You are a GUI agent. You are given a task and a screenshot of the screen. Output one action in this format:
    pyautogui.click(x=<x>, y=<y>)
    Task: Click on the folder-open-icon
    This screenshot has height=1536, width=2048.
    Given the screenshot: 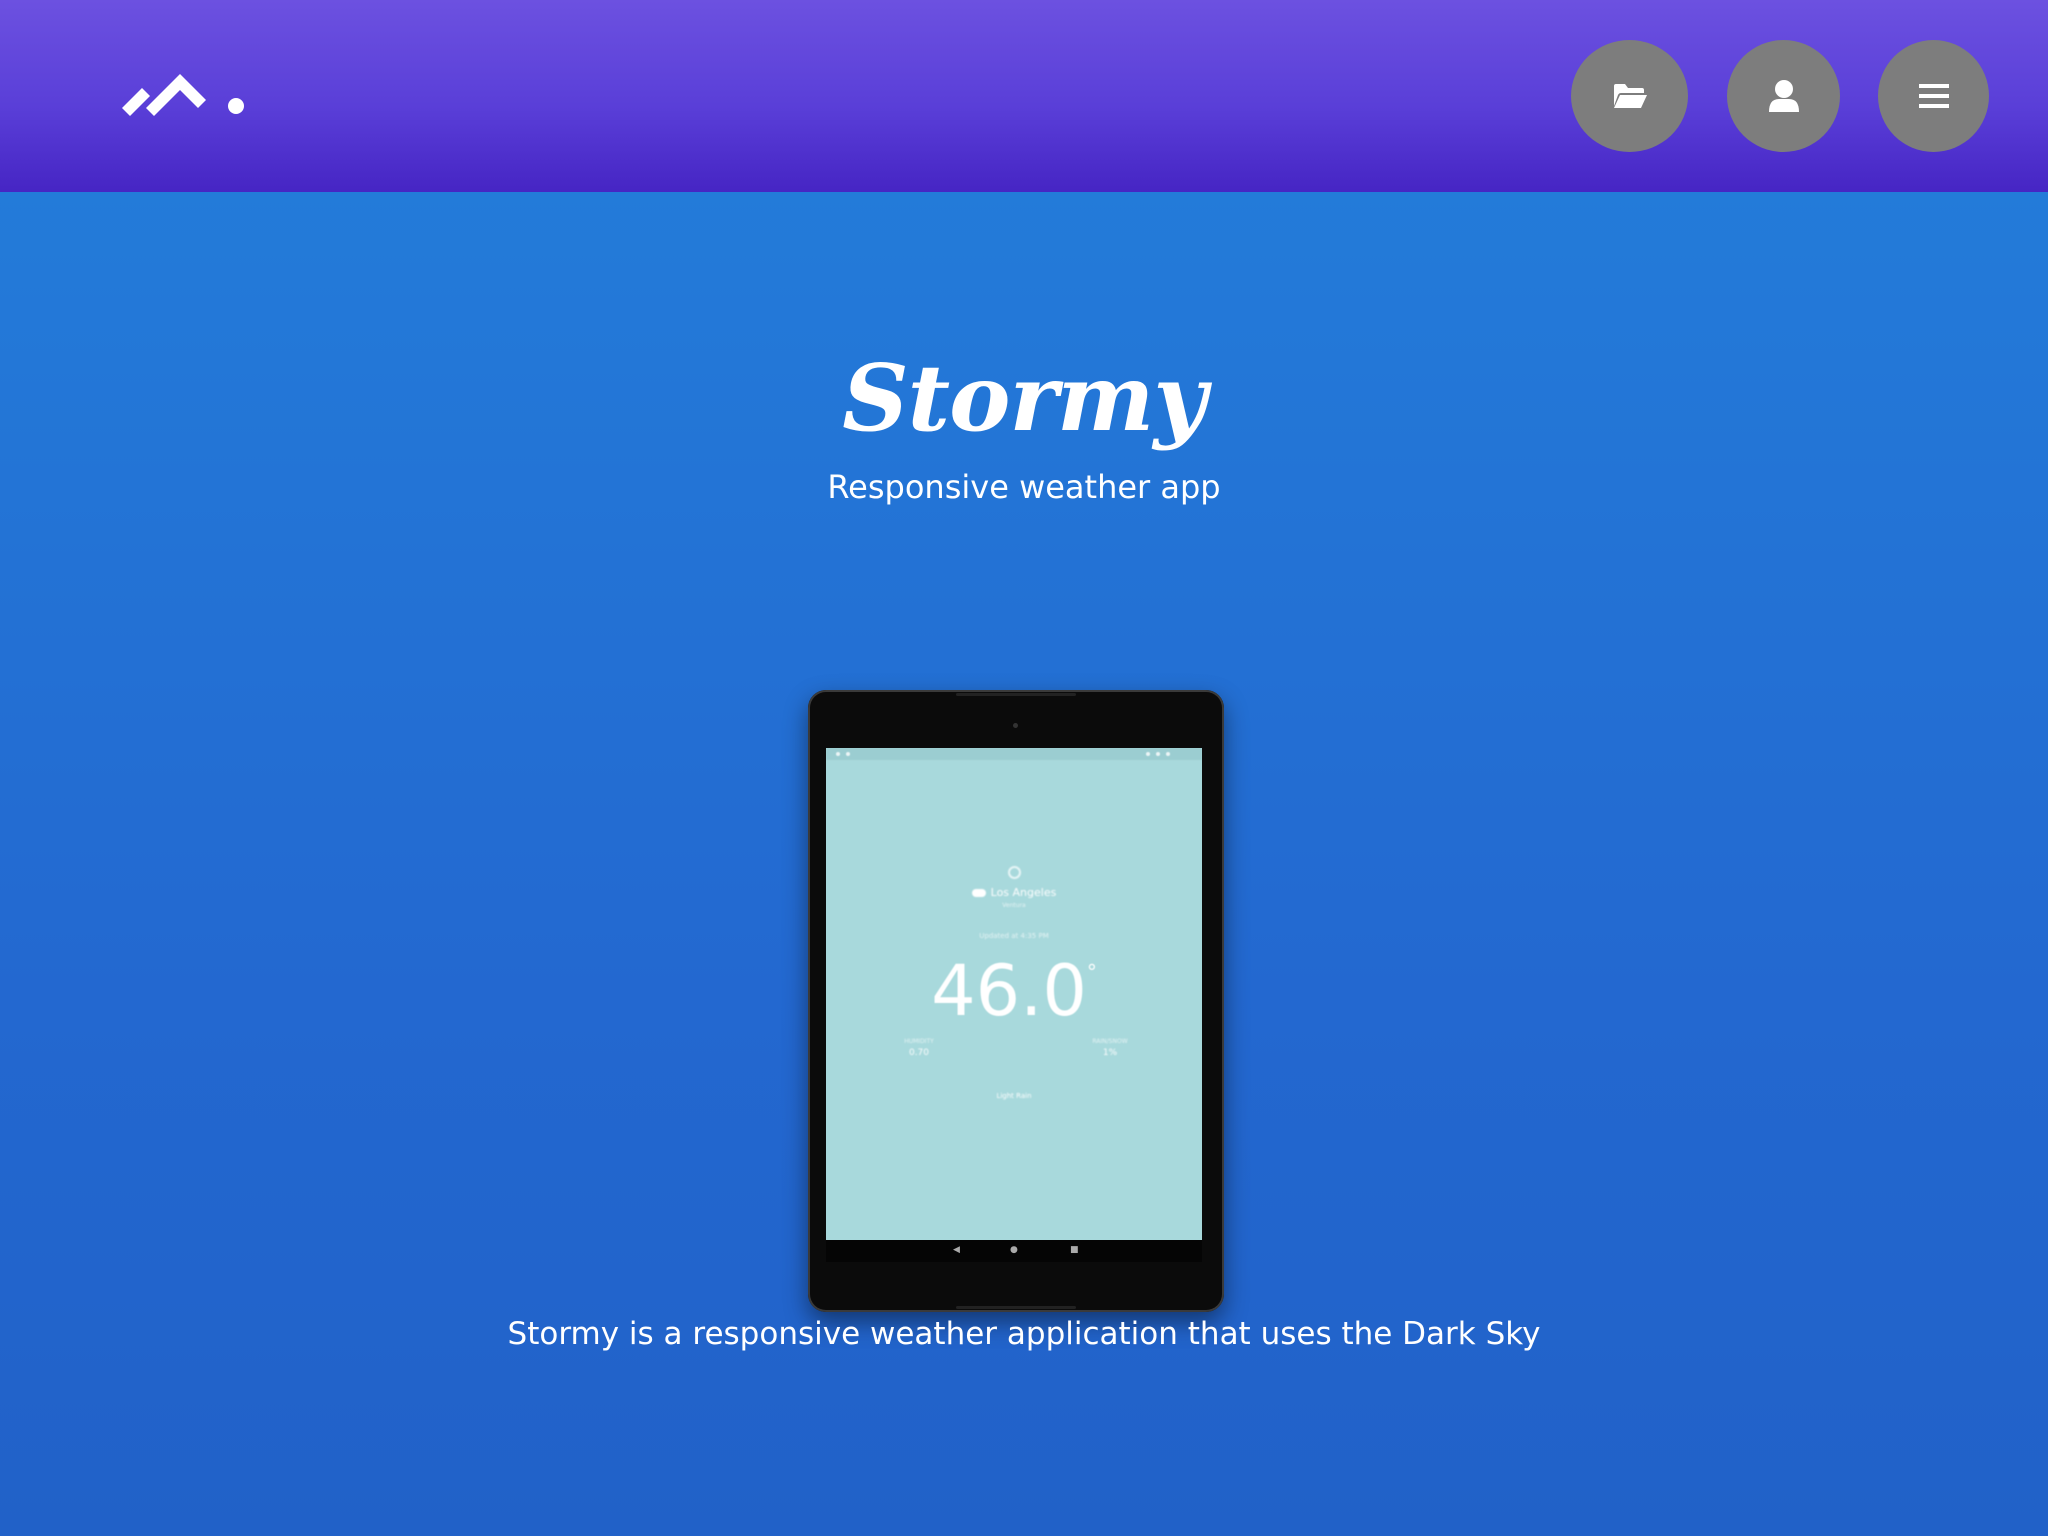 What is the action you would take?
    pyautogui.click(x=1630, y=96)
    